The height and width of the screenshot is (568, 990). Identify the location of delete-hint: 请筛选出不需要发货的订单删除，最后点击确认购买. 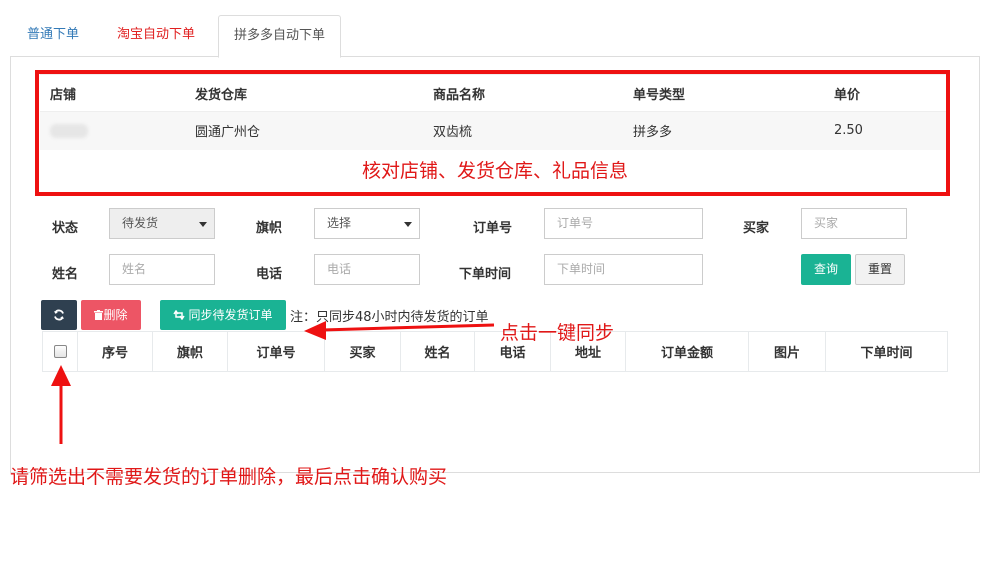
(229, 477).